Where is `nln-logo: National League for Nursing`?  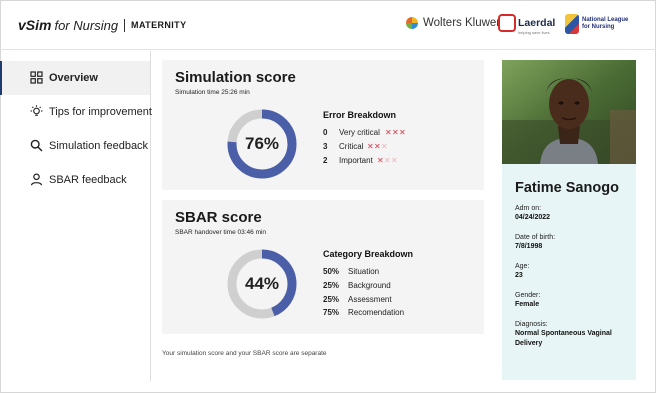 nln-logo: National League for Nursing is located at coordinates (600, 26).